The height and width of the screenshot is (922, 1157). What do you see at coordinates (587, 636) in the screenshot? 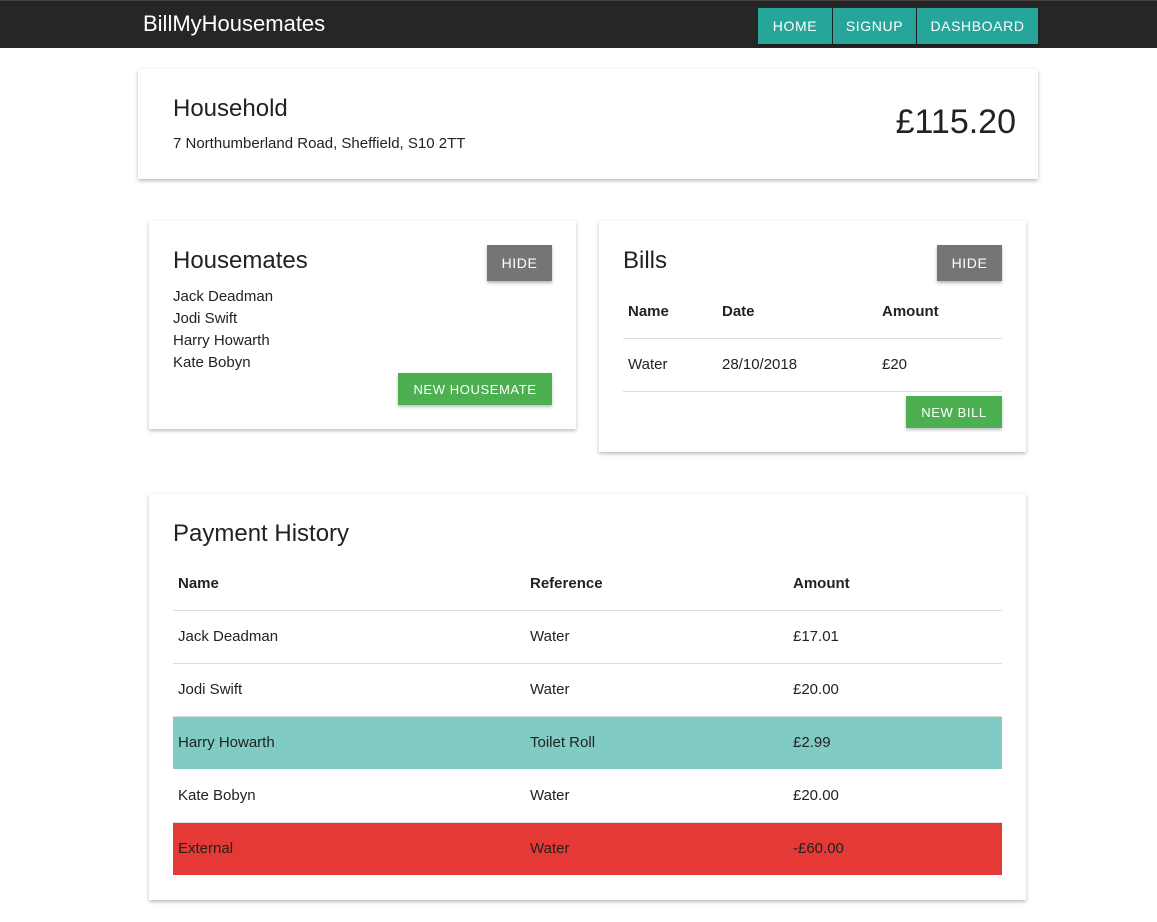
I see `table-row: Jack Deadman Water £17.01` at bounding box center [587, 636].